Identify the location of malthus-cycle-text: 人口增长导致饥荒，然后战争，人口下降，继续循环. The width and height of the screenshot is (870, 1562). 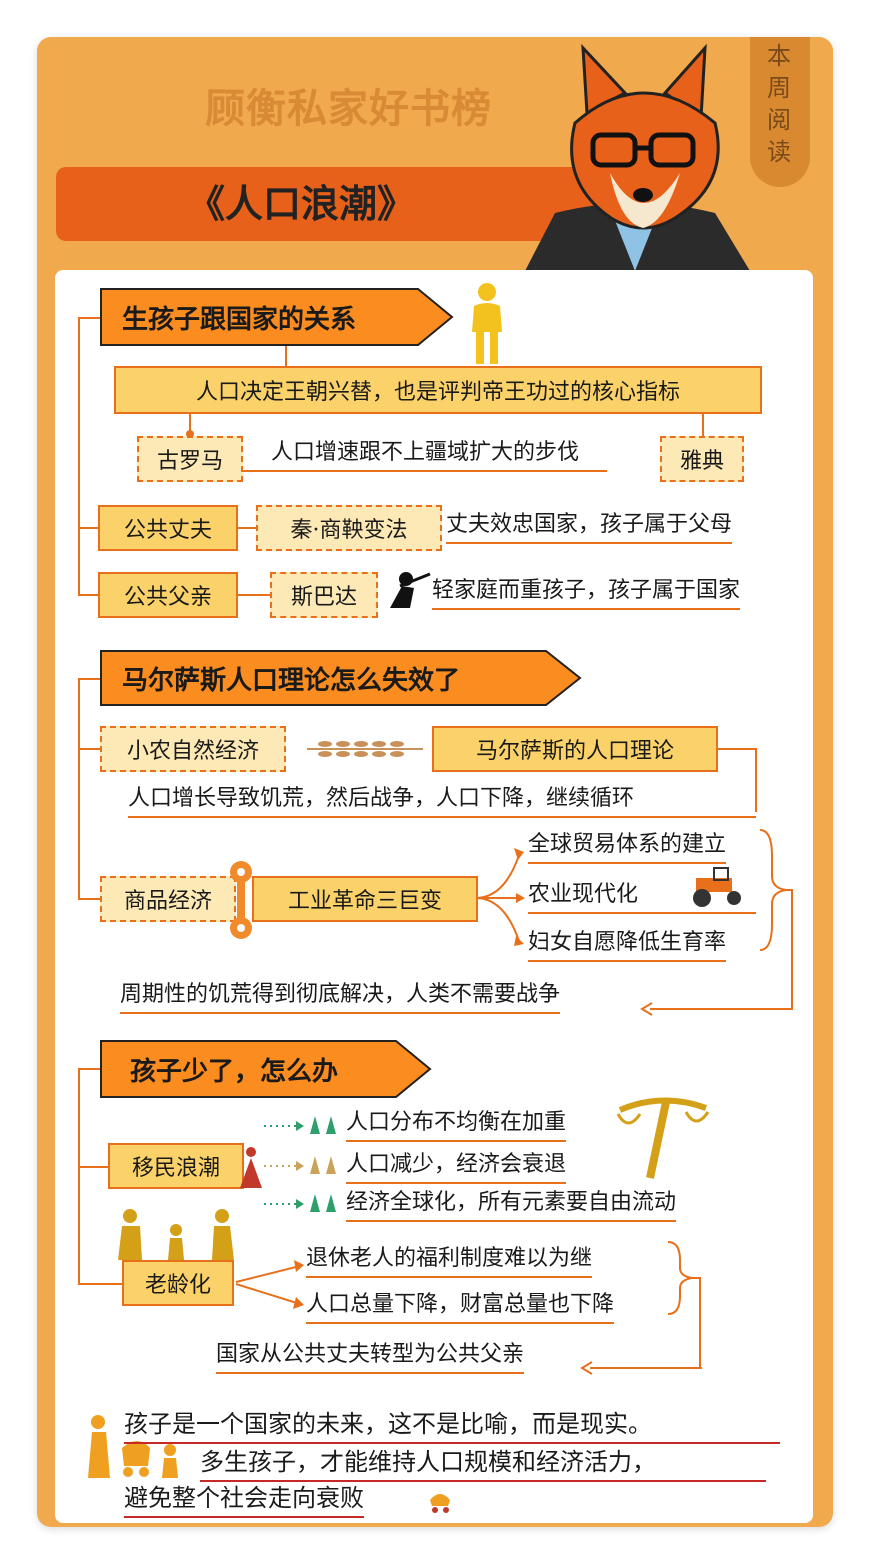
(442, 802).